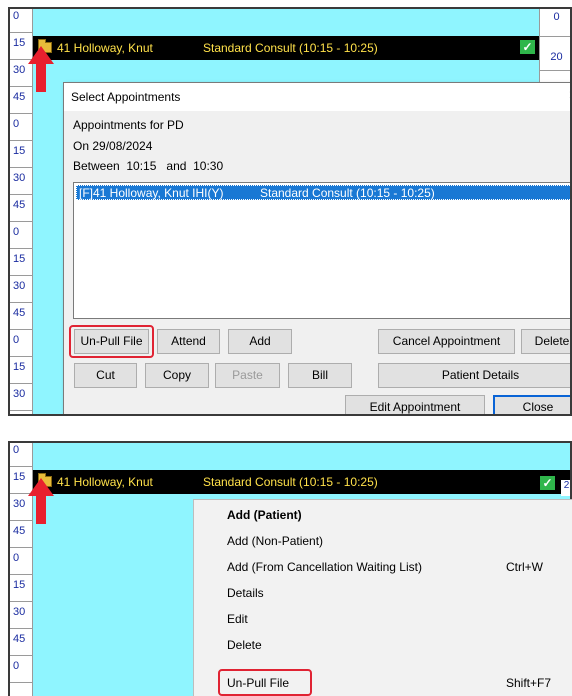 The height and width of the screenshot is (696, 572). Describe the element at coordinates (113, 146) in the screenshot. I see `date-label: On 29/08/2024` at that location.